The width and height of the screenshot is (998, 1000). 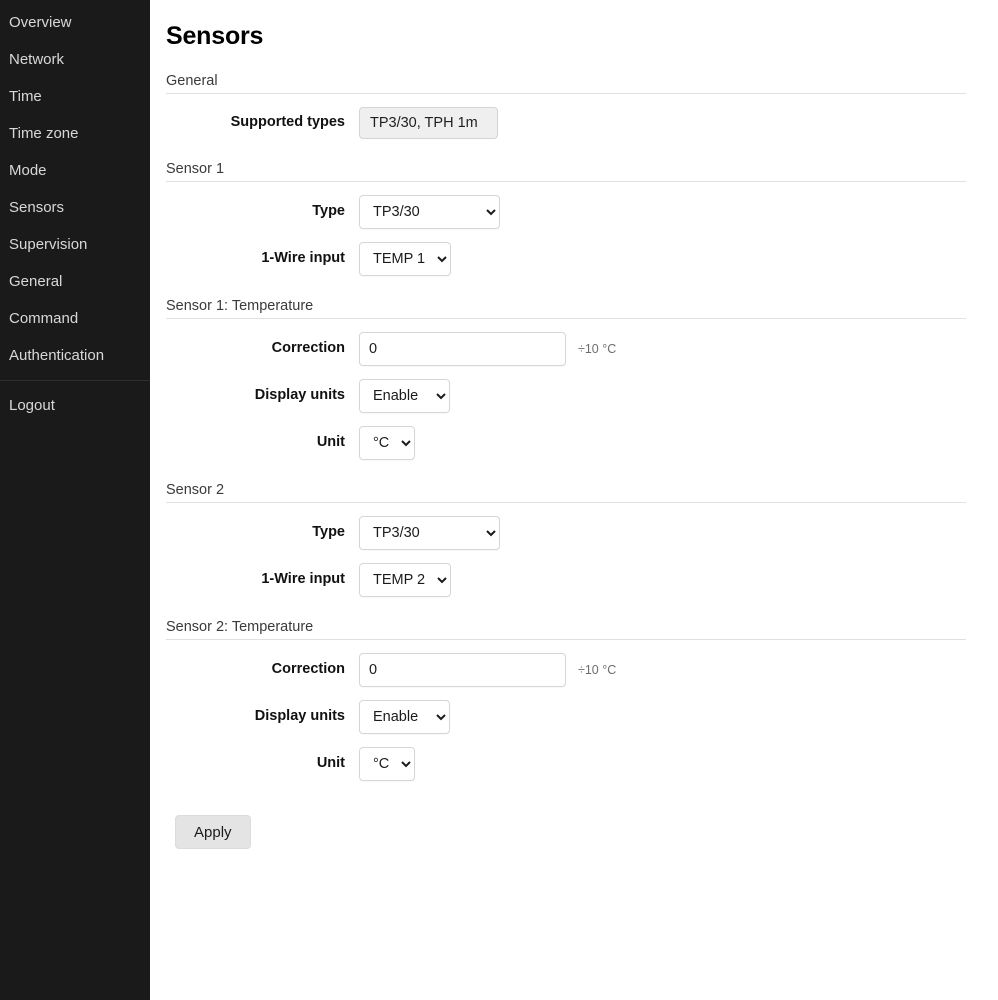 What do you see at coordinates (75, 318) in the screenshot?
I see `sidebar-item-command: Command` at bounding box center [75, 318].